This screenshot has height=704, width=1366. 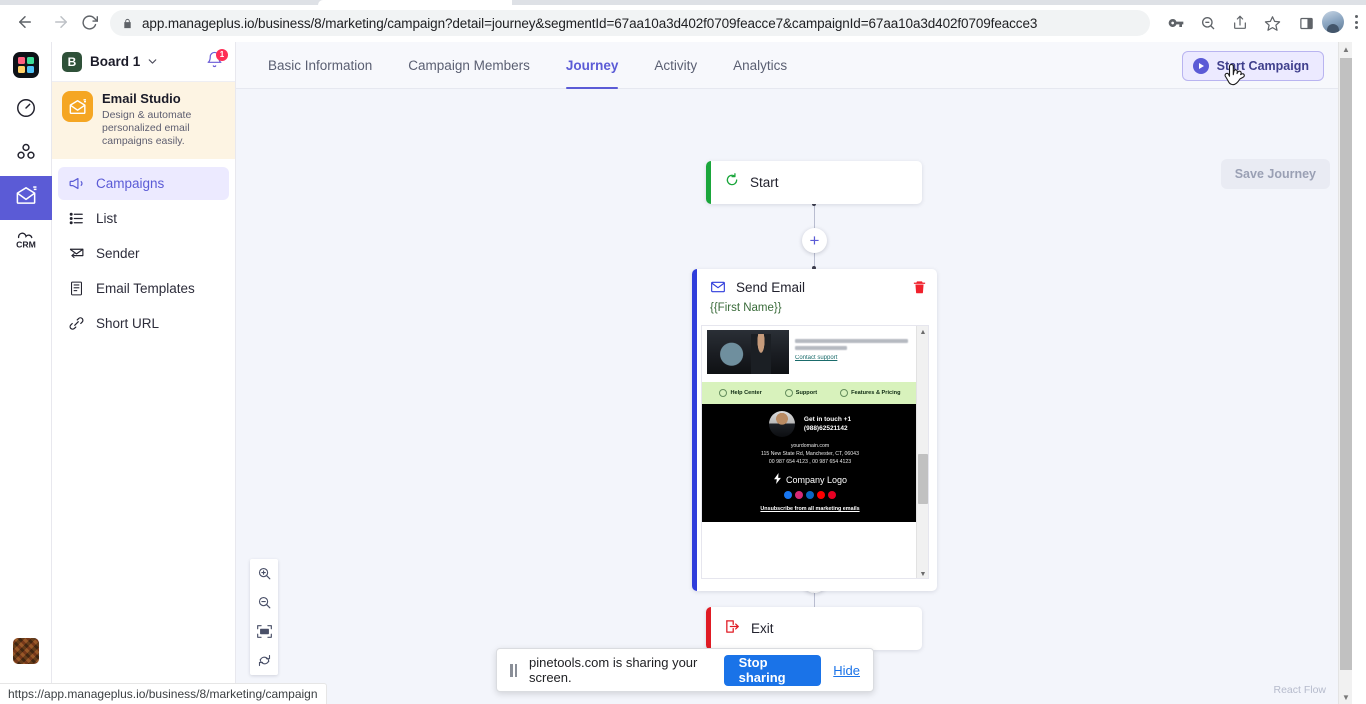 What do you see at coordinates (572, 2) in the screenshot?
I see `browser-tab-inactive` at bounding box center [572, 2].